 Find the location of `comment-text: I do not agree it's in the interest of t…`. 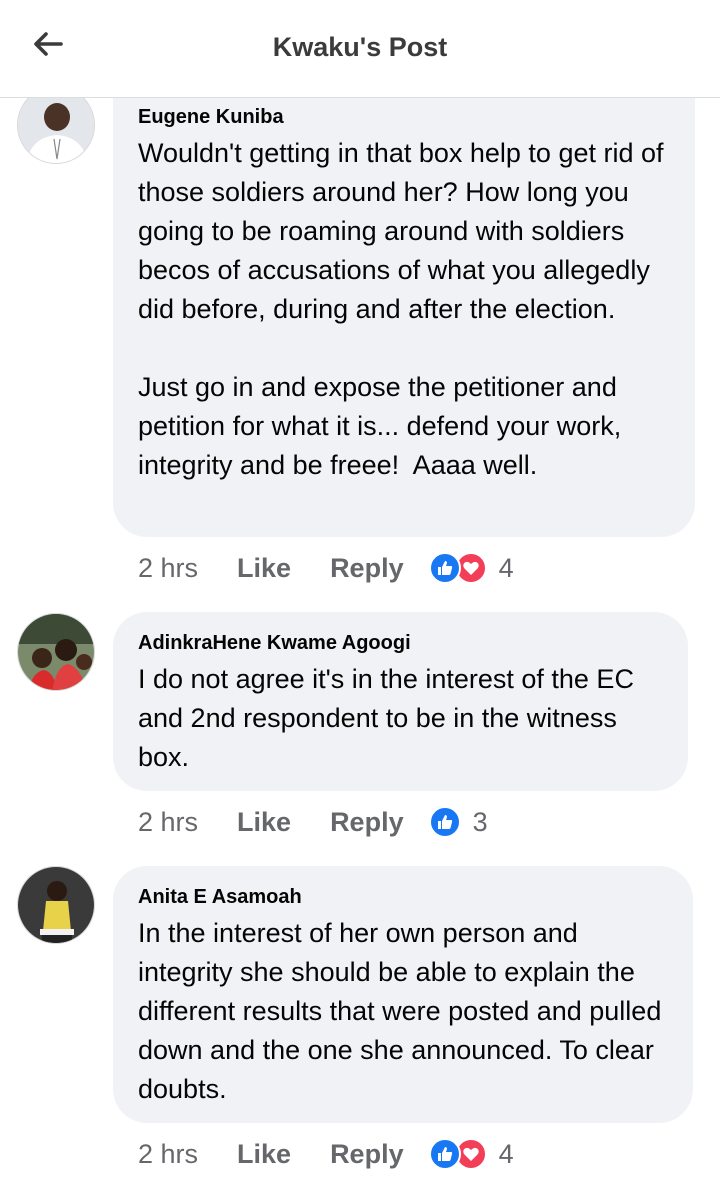

comment-text: I do not agree it's in the interest of t… is located at coordinates (390, 718).